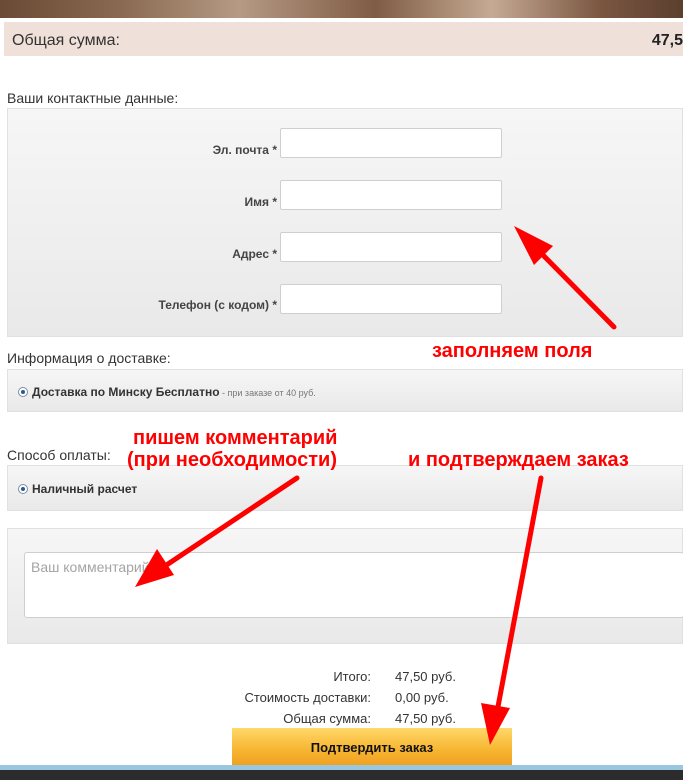  What do you see at coordinates (235, 438) in the screenshot?
I see `annotation-comment-line1: пишем комментарий` at bounding box center [235, 438].